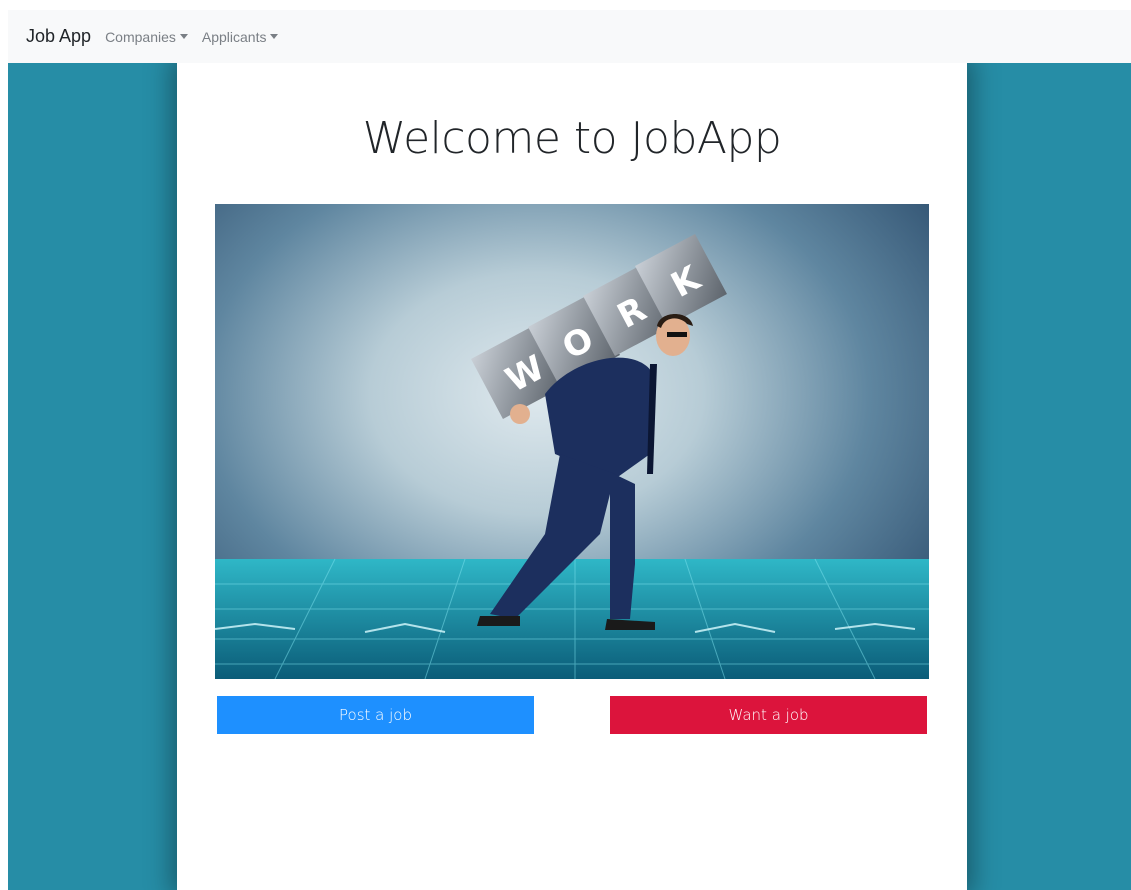 The image size is (1131, 890). I want to click on nav-dropdown-applicants: Applicants, so click(240, 37).